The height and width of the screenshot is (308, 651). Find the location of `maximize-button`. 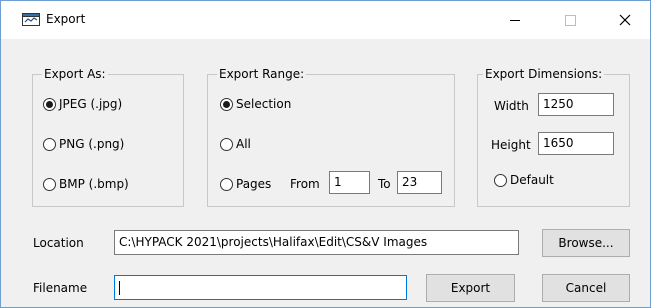

maximize-button is located at coordinates (570, 20).